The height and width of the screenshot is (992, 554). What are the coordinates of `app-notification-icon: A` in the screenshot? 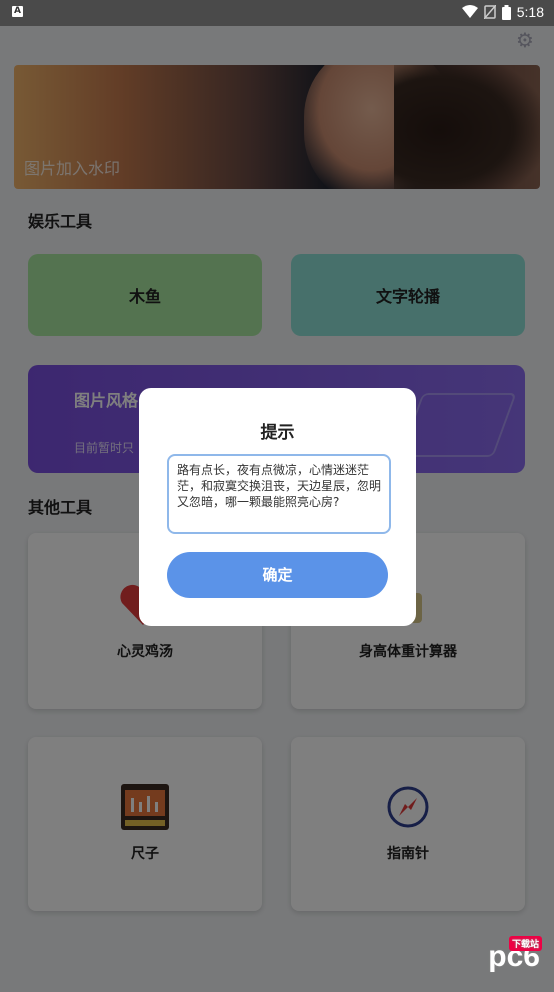 It's located at (17, 11).